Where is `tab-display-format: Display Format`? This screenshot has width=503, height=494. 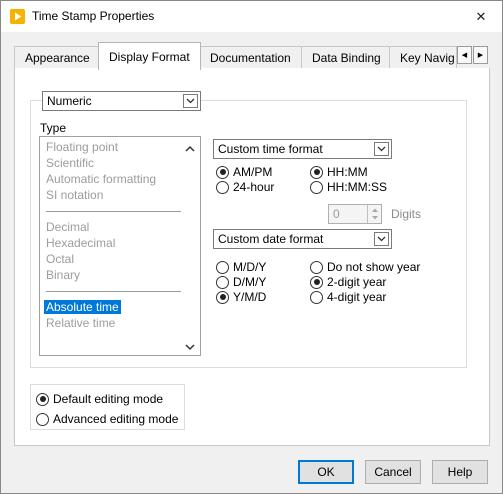
tab-display-format: Display Format is located at coordinates (149, 56).